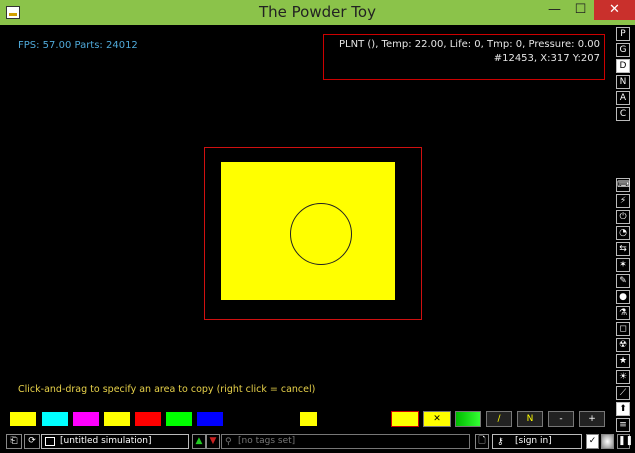 This screenshot has height=453, width=635. What do you see at coordinates (607, 441) in the screenshot?
I see `renderer-icon` at bounding box center [607, 441].